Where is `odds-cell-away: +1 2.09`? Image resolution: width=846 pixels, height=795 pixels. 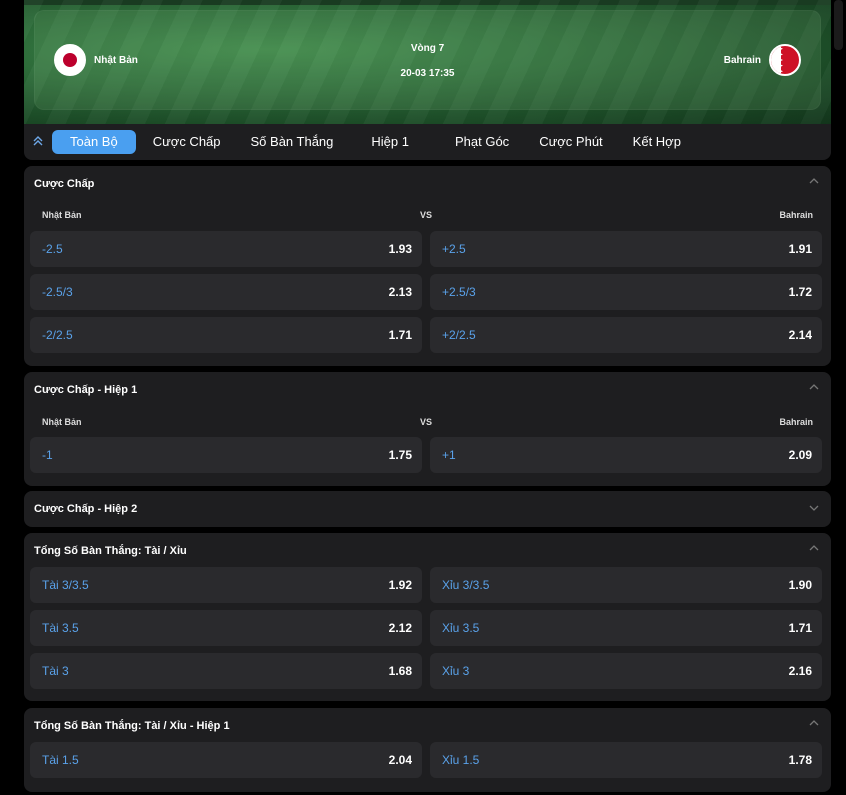
odds-cell-away: +1 2.09 is located at coordinates (626, 455).